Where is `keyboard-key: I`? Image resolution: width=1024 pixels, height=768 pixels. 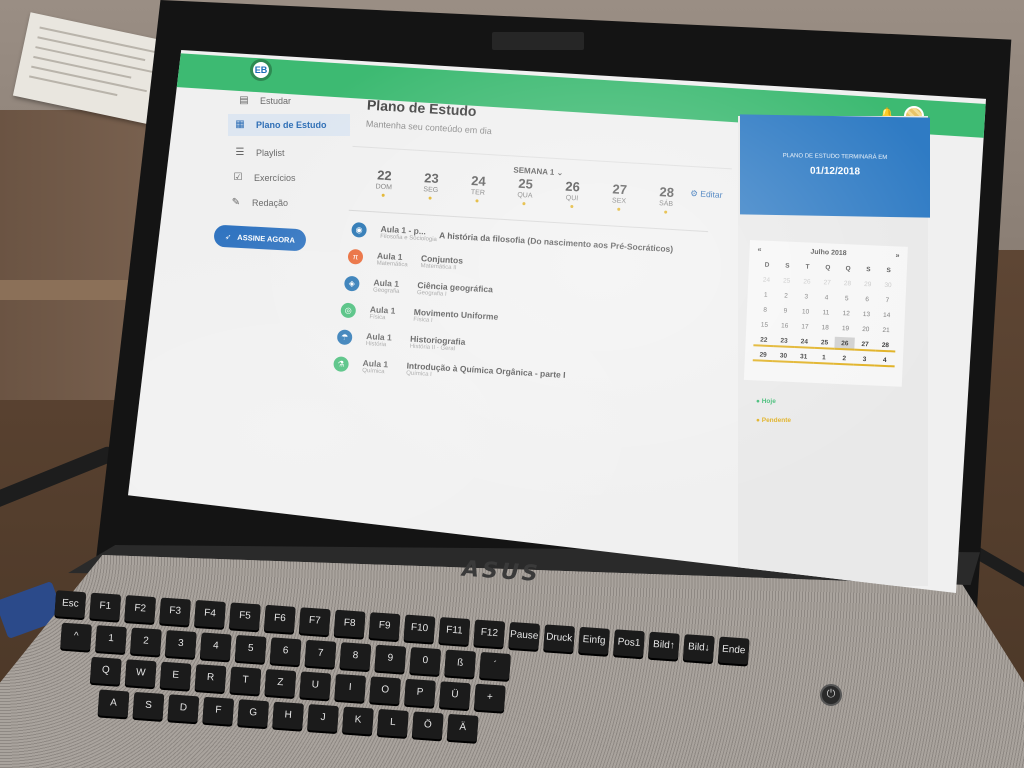 keyboard-key: I is located at coordinates (350, 687).